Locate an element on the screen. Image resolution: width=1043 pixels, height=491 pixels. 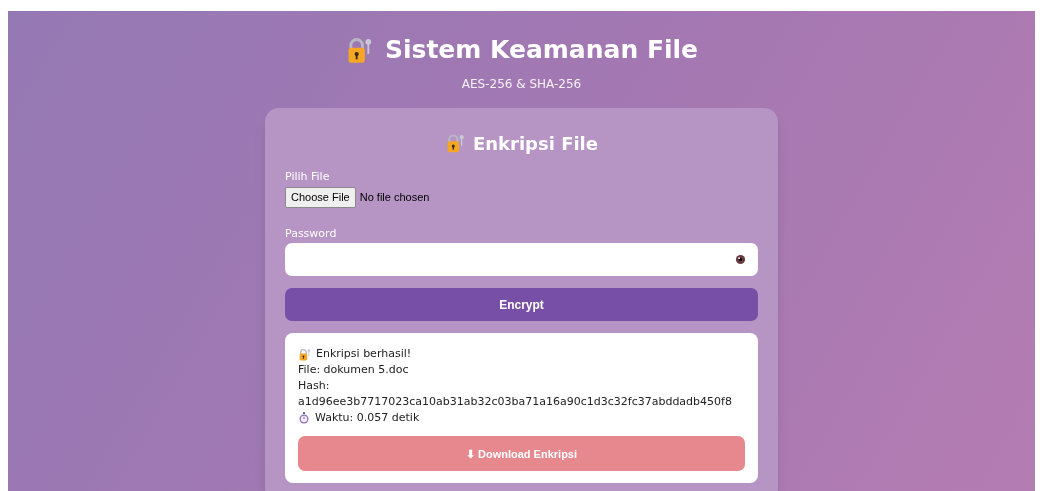
file-status: No file chosen is located at coordinates (394, 197).